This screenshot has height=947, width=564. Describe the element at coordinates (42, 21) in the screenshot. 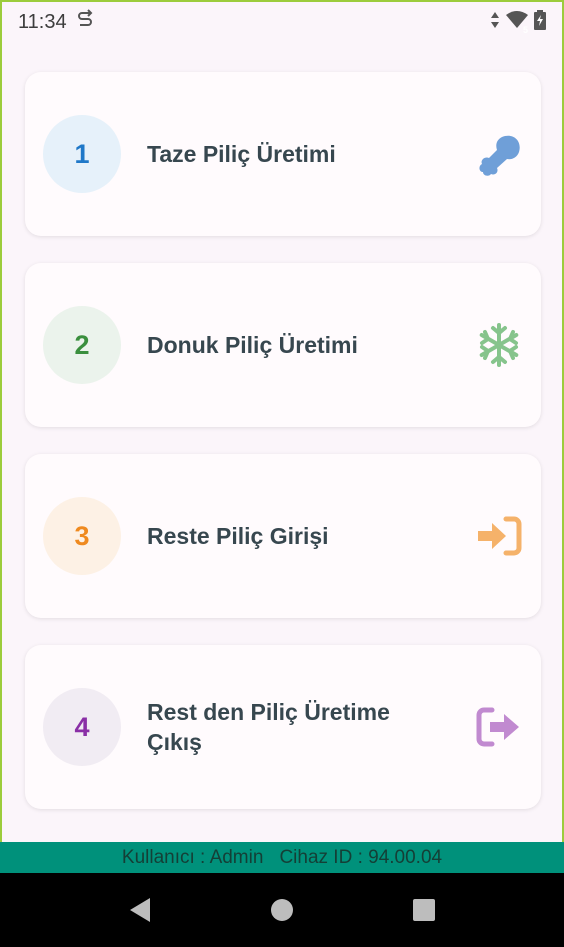

I see `status-time: 11:34` at that location.